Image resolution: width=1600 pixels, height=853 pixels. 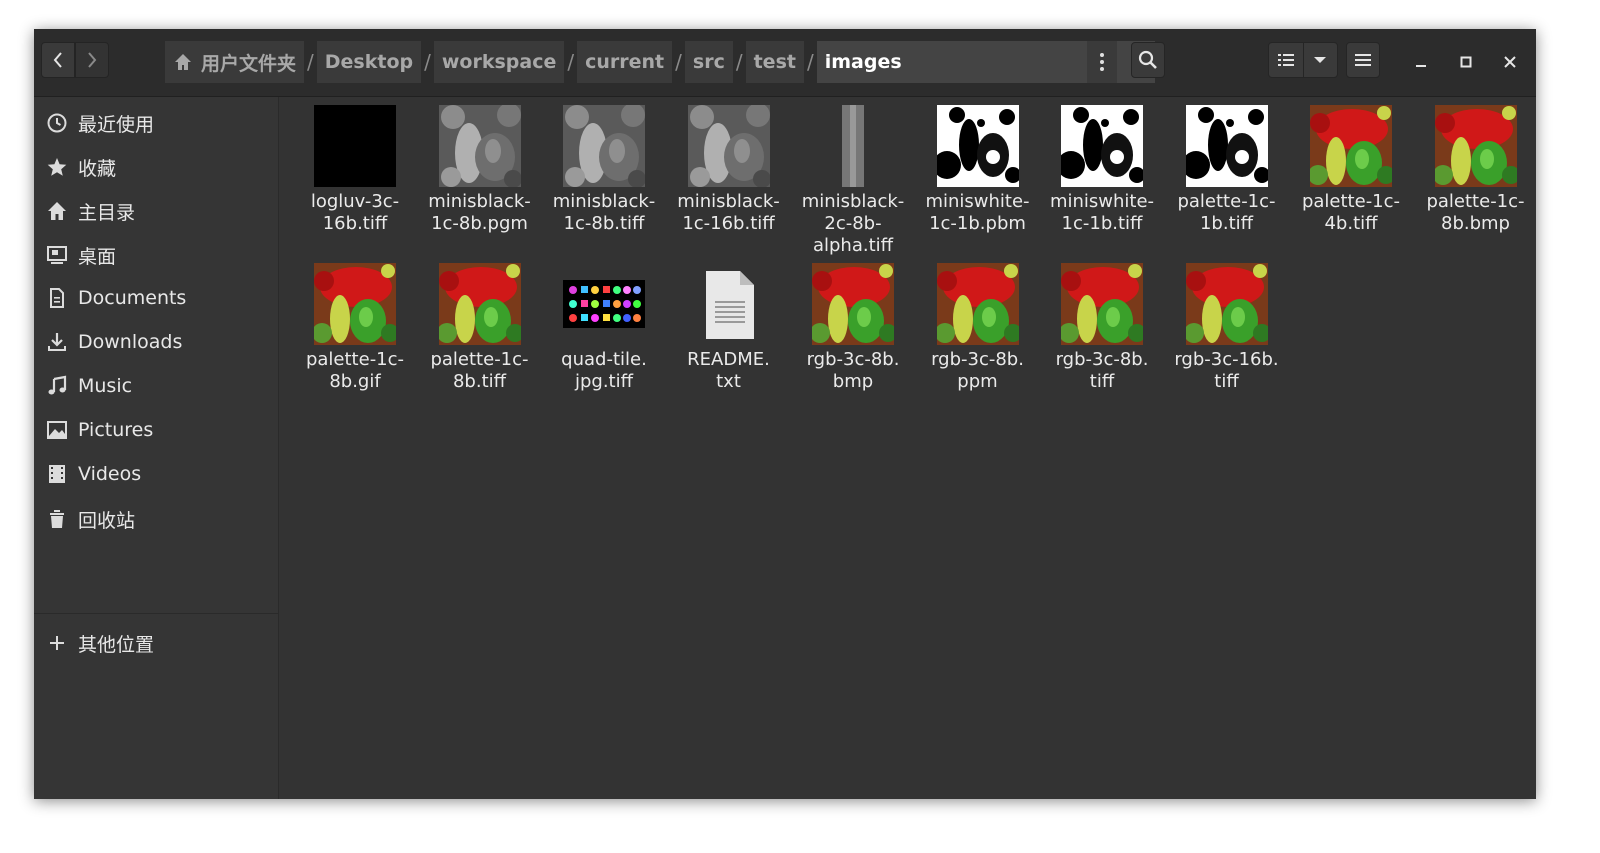 What do you see at coordinates (57, 298) in the screenshot?
I see `document-icon` at bounding box center [57, 298].